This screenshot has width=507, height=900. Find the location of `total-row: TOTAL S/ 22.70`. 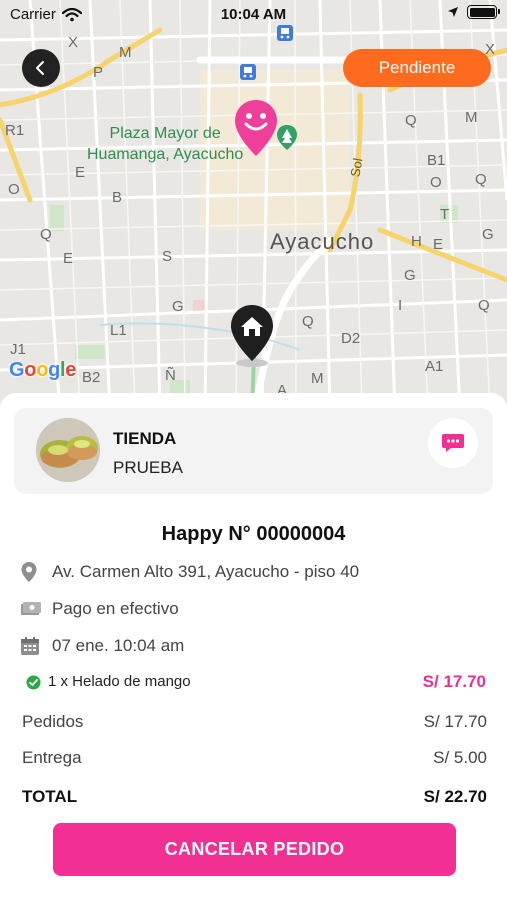

total-row: TOTAL S/ 22.70 is located at coordinates (254, 798).